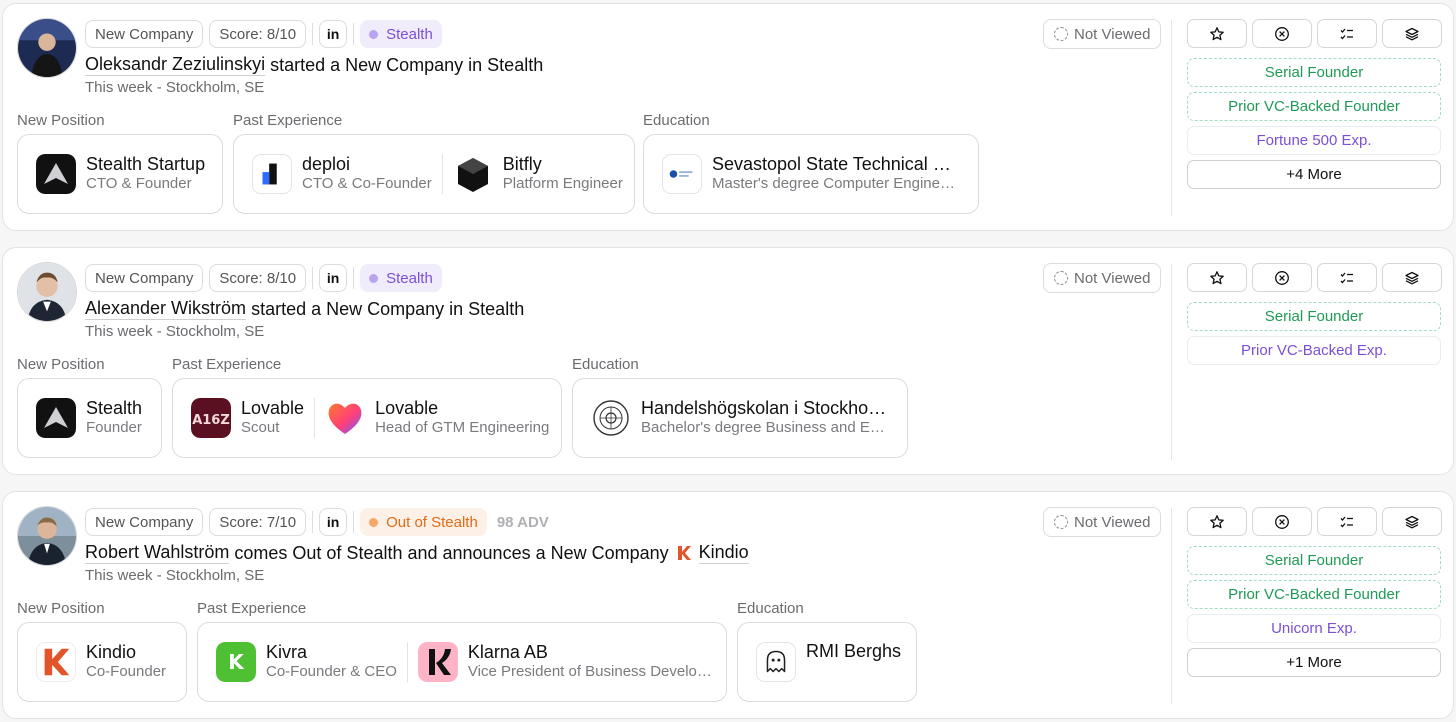 The image size is (1456, 722). What do you see at coordinates (472, 174) in the screenshot?
I see `bitfly-logo-icon` at bounding box center [472, 174].